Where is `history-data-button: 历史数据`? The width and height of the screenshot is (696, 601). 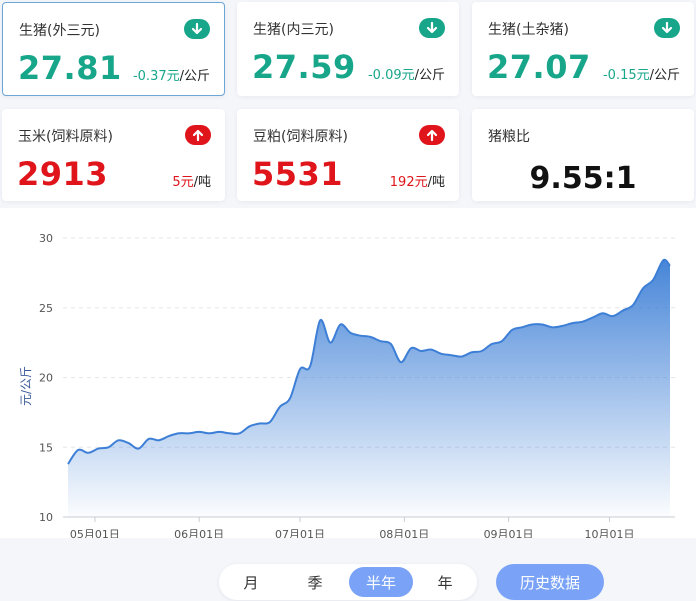
history-data-button: 历史数据 is located at coordinates (550, 582).